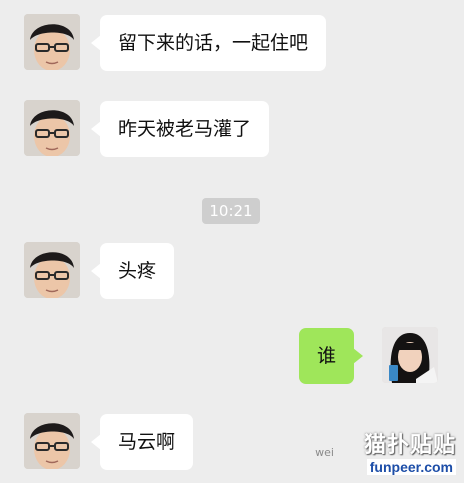 The width and height of the screenshot is (464, 483). Describe the element at coordinates (208, 43) in the screenshot. I see `message-bubble: 留下来的话，一起住吧` at that location.